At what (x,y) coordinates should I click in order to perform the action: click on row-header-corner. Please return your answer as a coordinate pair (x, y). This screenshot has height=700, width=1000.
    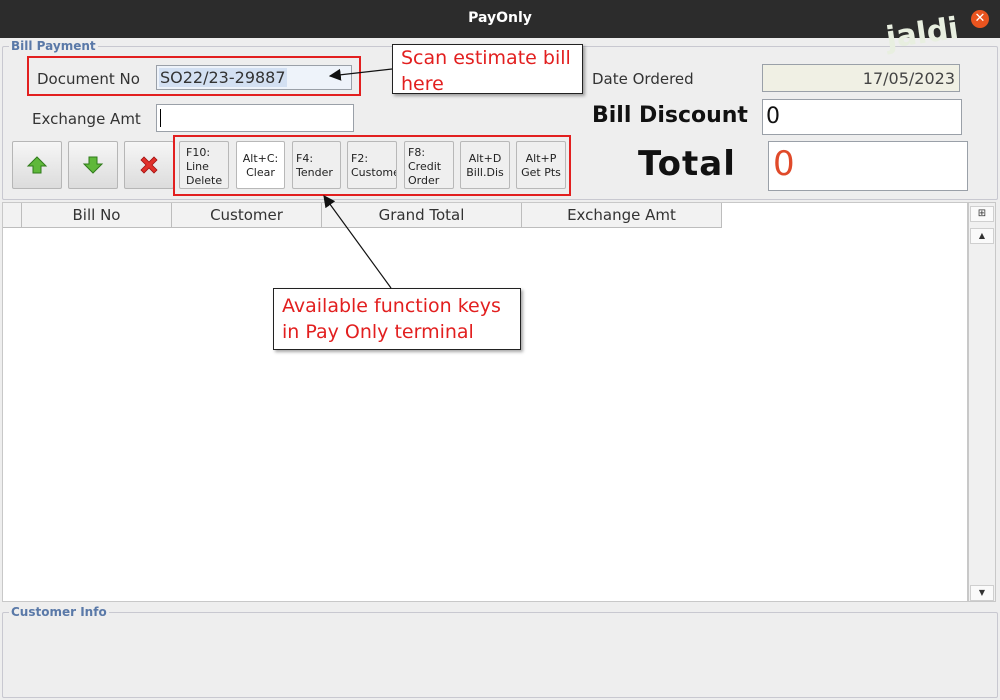
    Looking at the image, I should click on (12, 215).